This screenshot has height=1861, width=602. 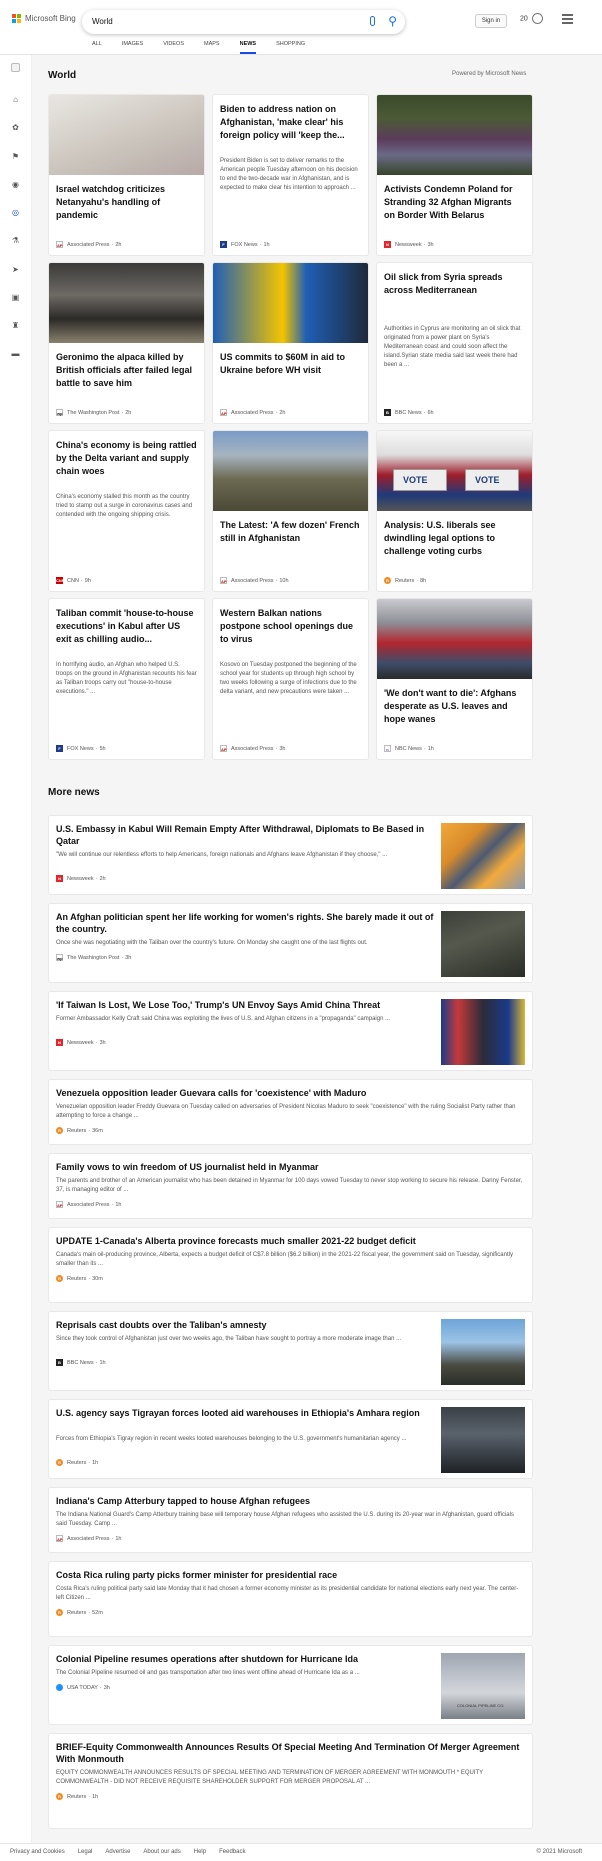 I want to click on money-icon: ▬, so click(x=15, y=353).